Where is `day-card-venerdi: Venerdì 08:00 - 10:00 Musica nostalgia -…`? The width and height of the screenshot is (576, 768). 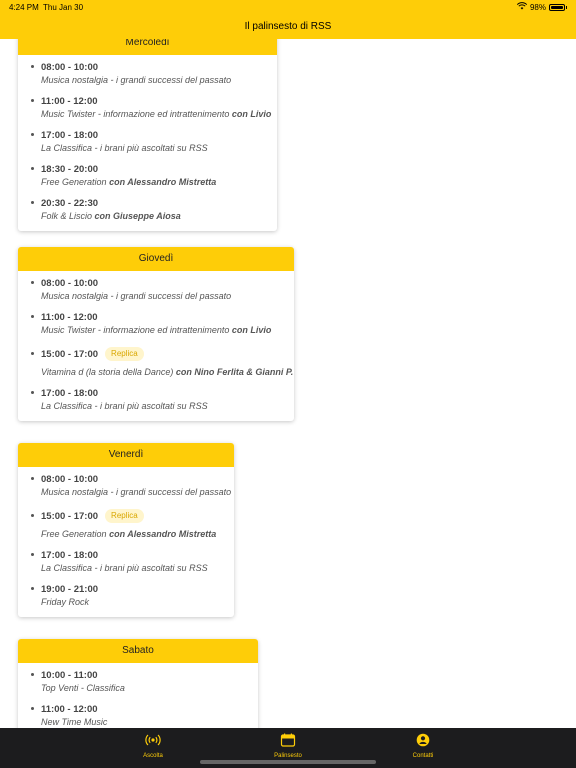
day-card-venerdi: Venerdì 08:00 - 10:00 Musica nostalgia -… is located at coordinates (126, 530).